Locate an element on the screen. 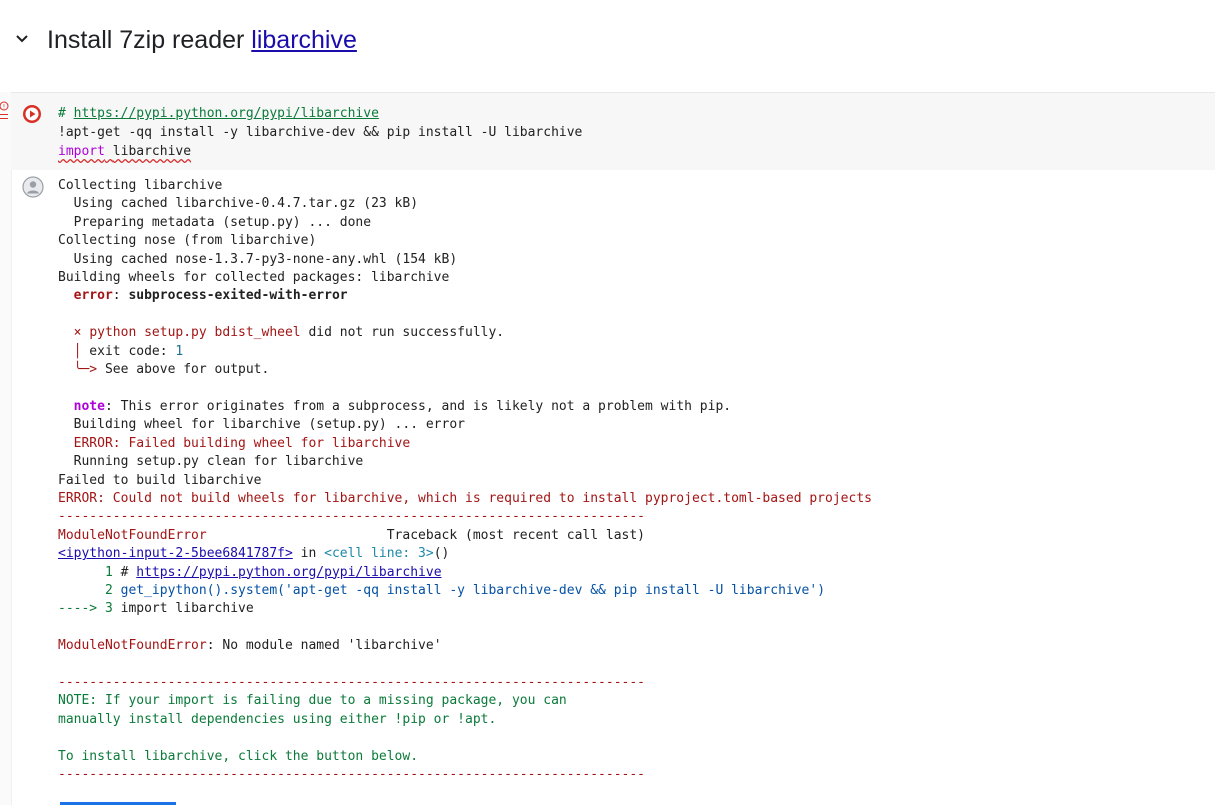 This screenshot has height=805, width=1215. pypi-link: https://pypi.python.org/pypi/libarchive is located at coordinates (226, 113).